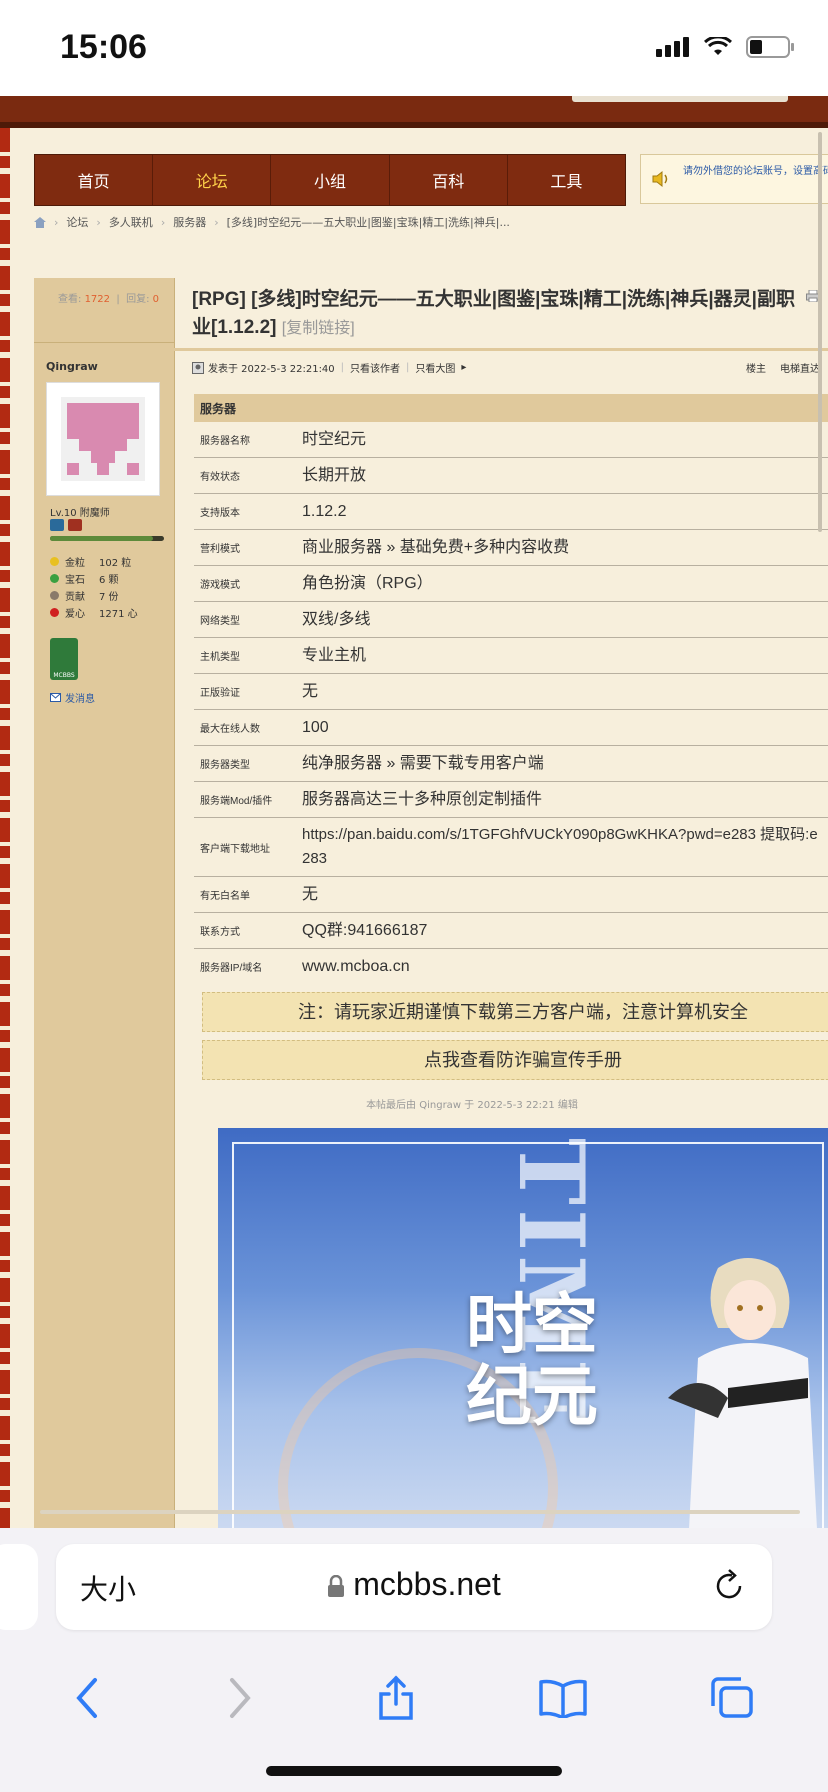  I want to click on medals, so click(66, 525).